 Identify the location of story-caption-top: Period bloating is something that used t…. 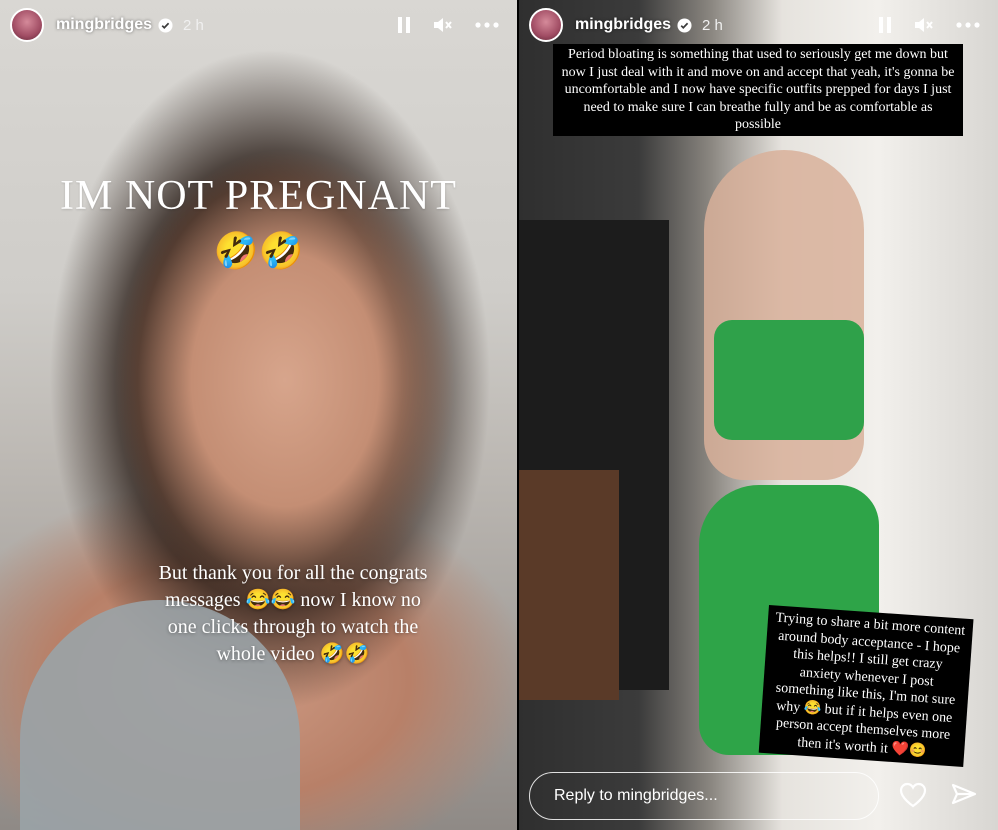
(758, 90).